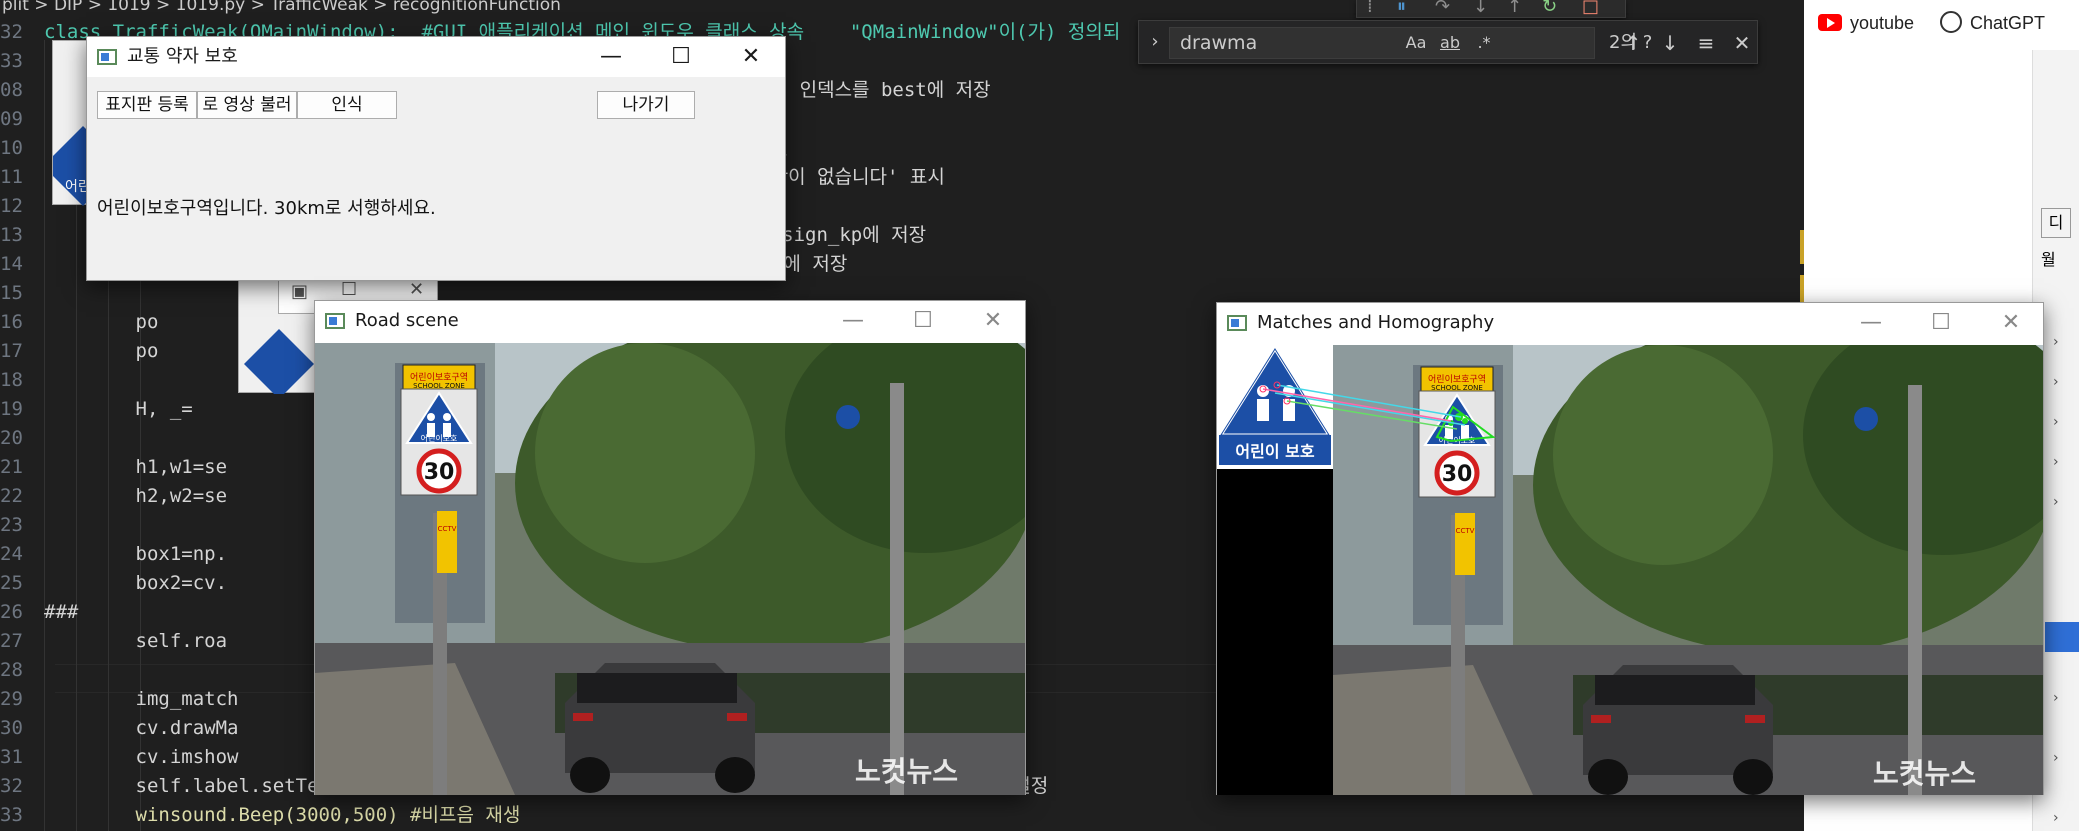  What do you see at coordinates (1549, 8) in the screenshot?
I see `restart-icon: ↻` at bounding box center [1549, 8].